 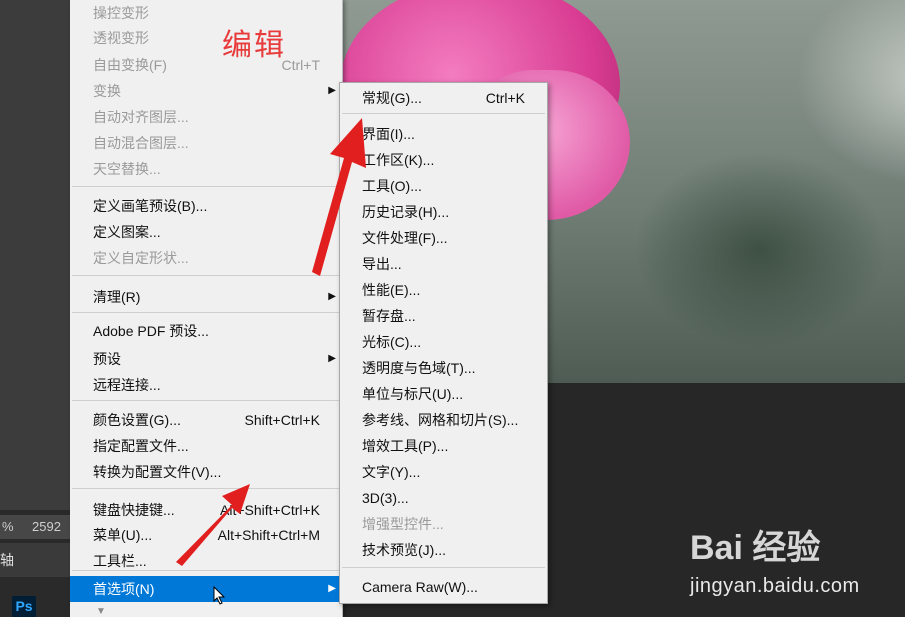 What do you see at coordinates (775, 586) in the screenshot?
I see `watermark-url: jingyan.baidu.com` at bounding box center [775, 586].